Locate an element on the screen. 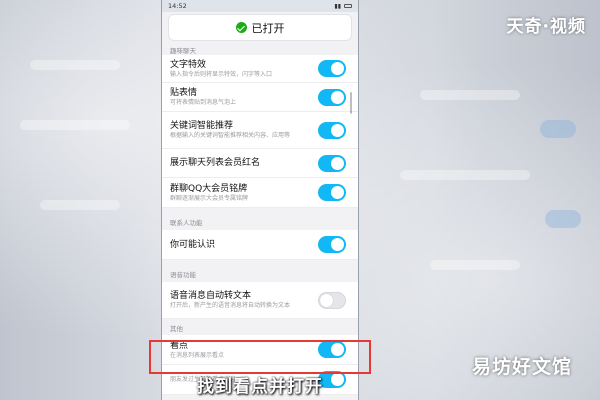  toggle-vip-red-name is located at coordinates (332, 163).